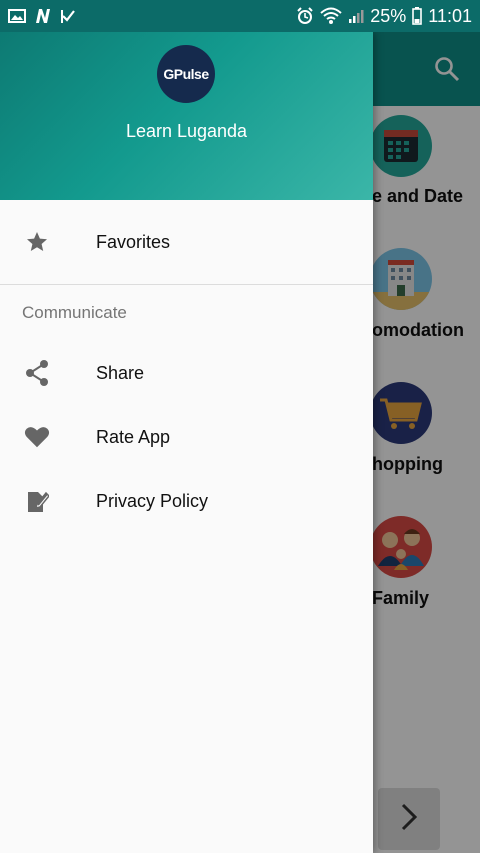 Image resolution: width=480 pixels, height=853 pixels. I want to click on gallery-icon, so click(17, 16).